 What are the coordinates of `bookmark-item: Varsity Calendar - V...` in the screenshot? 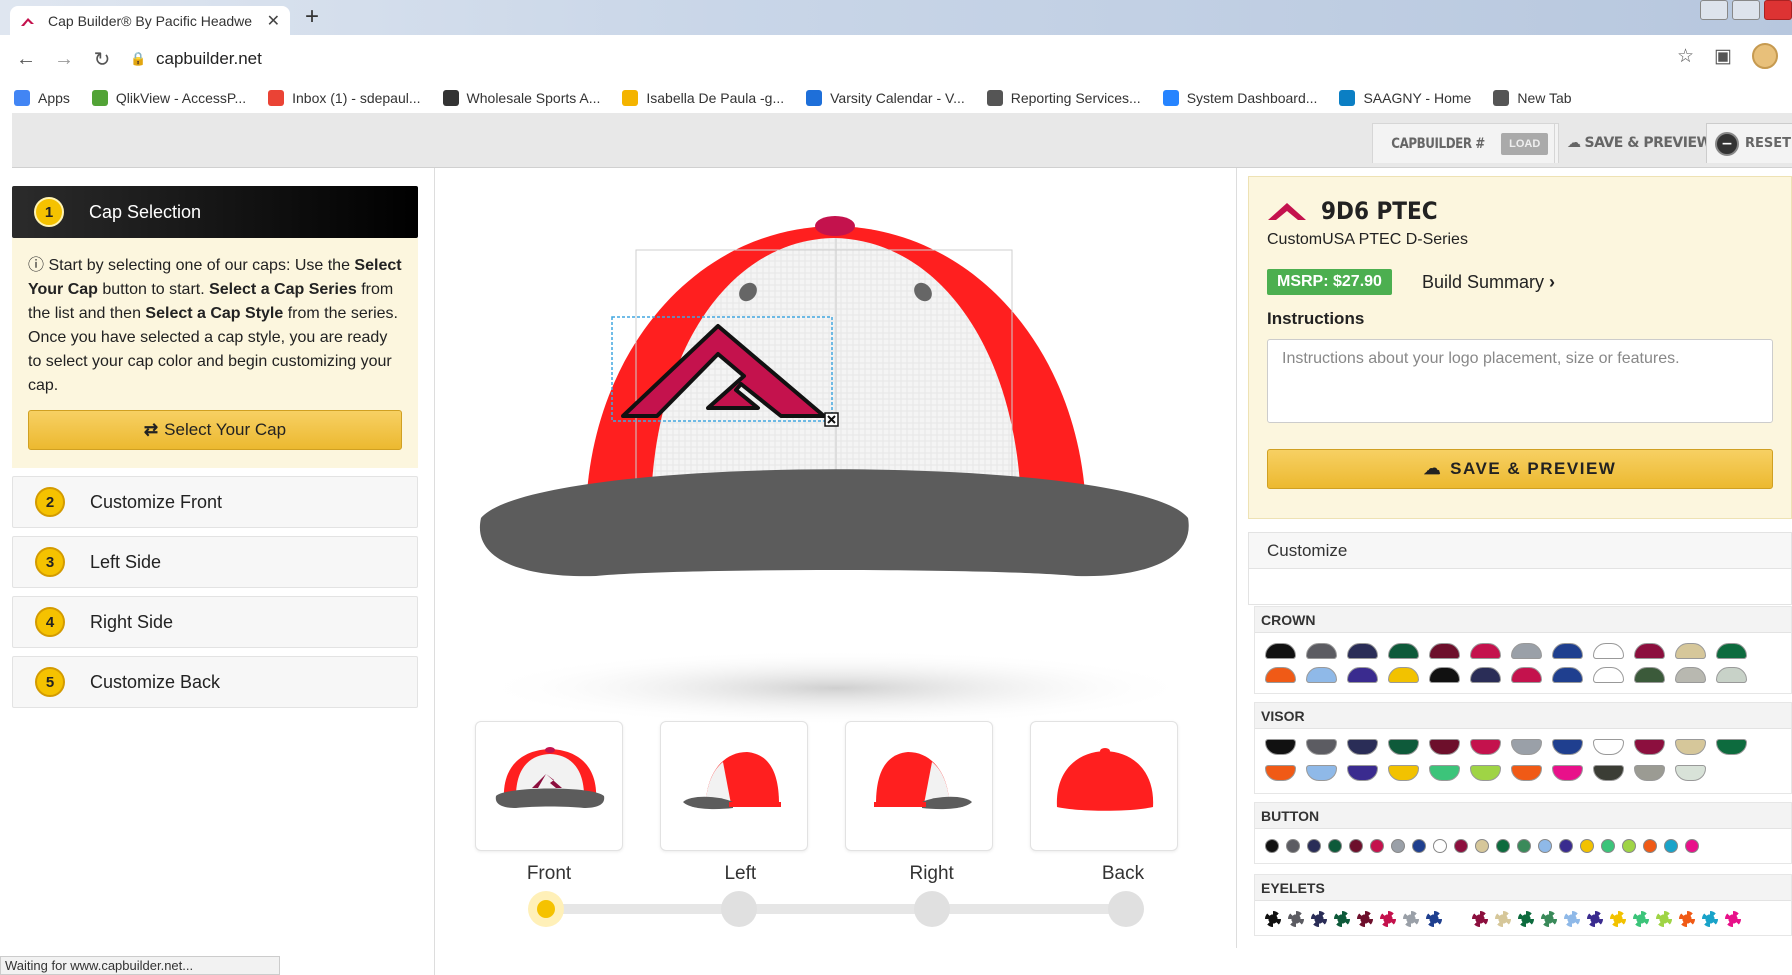 It's located at (885, 98).